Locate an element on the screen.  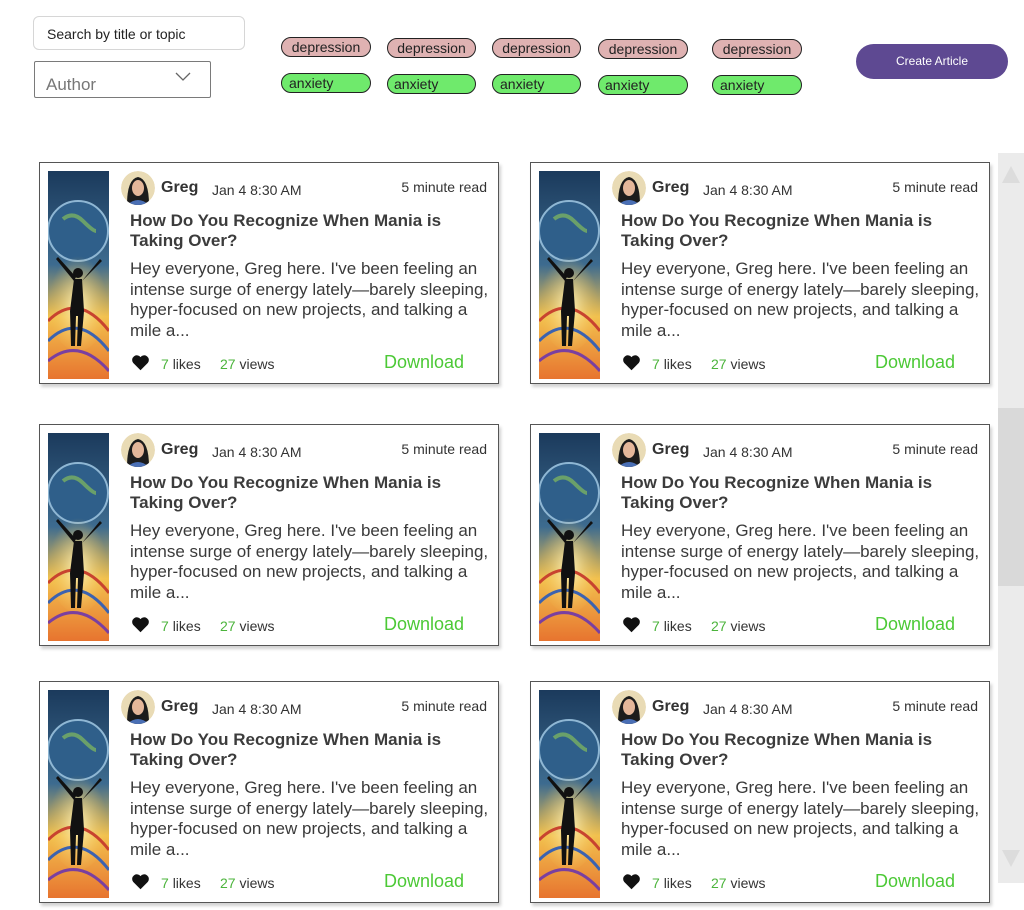
author-select: Author is located at coordinates (122, 79).